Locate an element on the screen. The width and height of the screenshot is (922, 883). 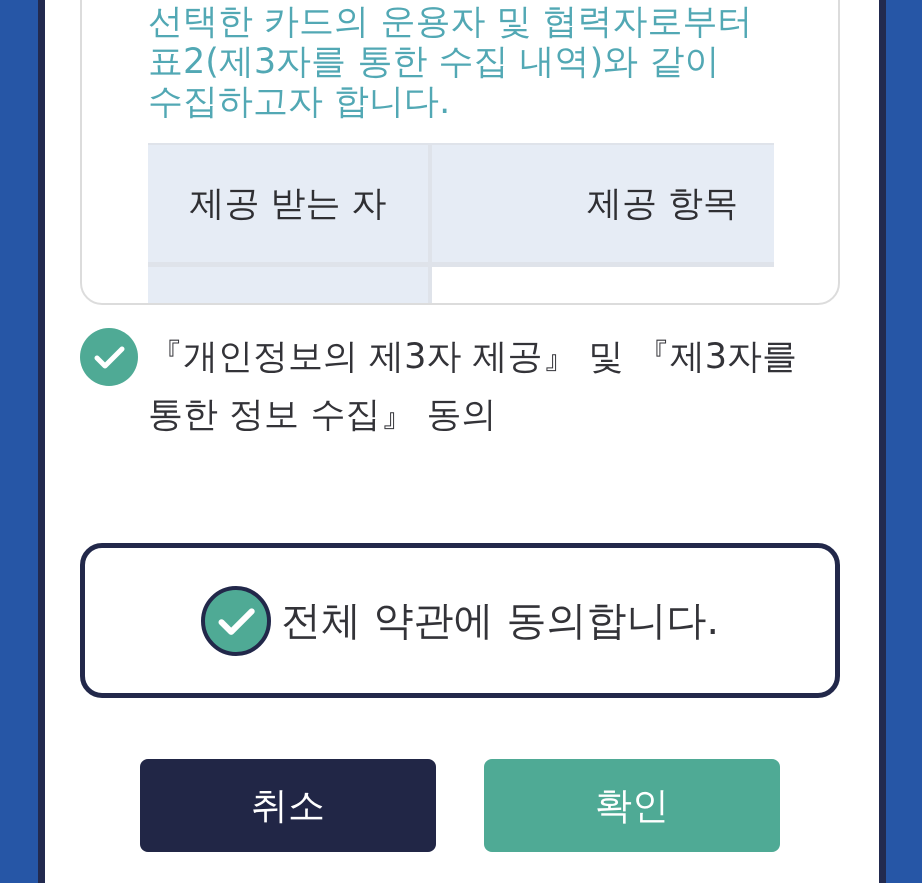
cancel-button: 취소 is located at coordinates (288, 805).